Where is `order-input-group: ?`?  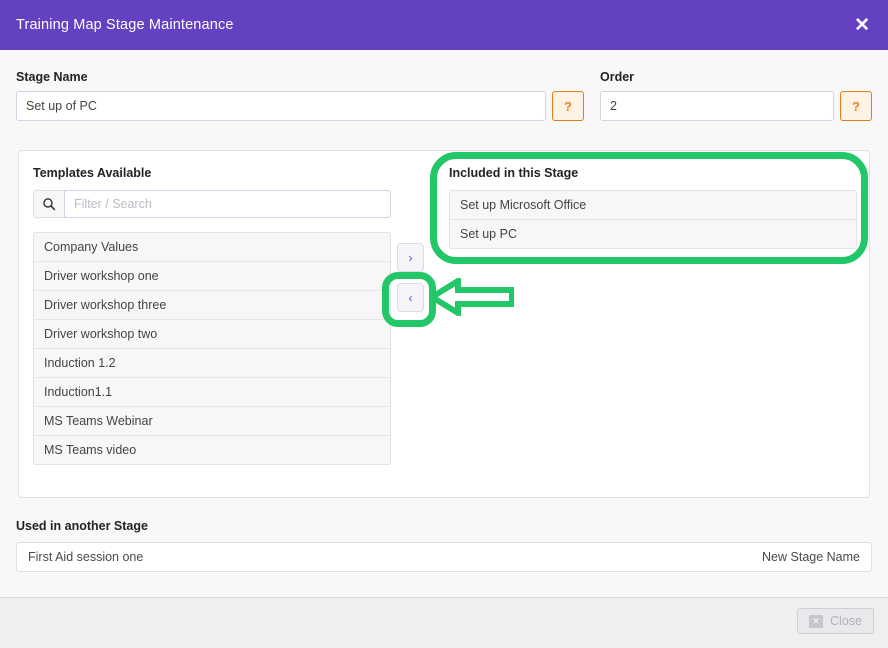 order-input-group: ? is located at coordinates (736, 106).